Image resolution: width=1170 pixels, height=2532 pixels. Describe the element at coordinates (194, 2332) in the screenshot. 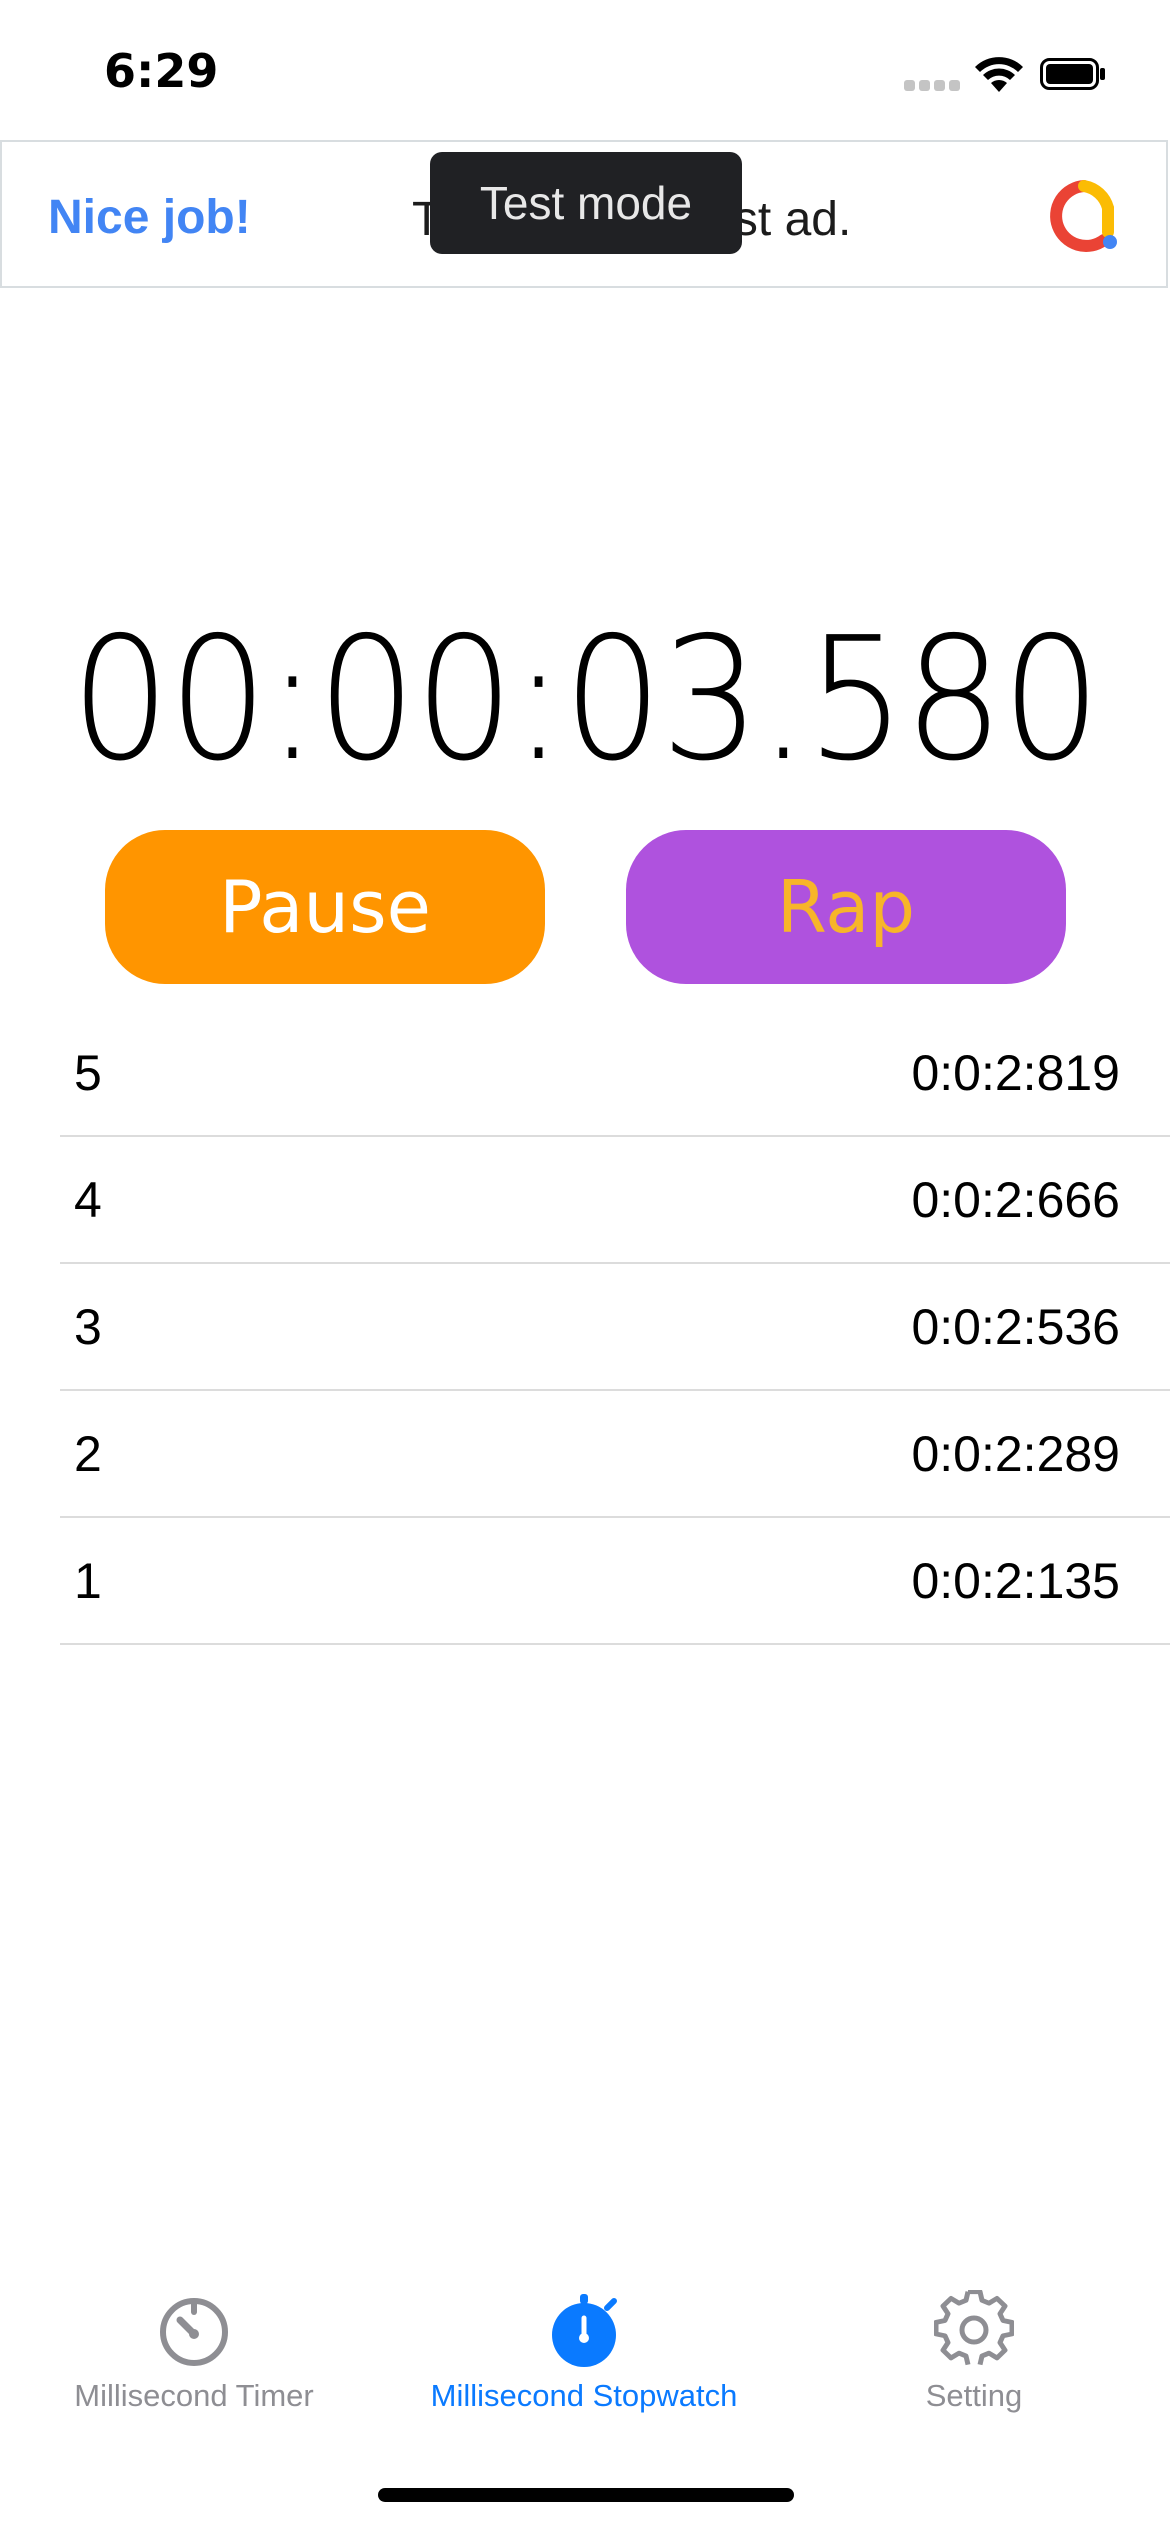

I see `timer-icon` at that location.